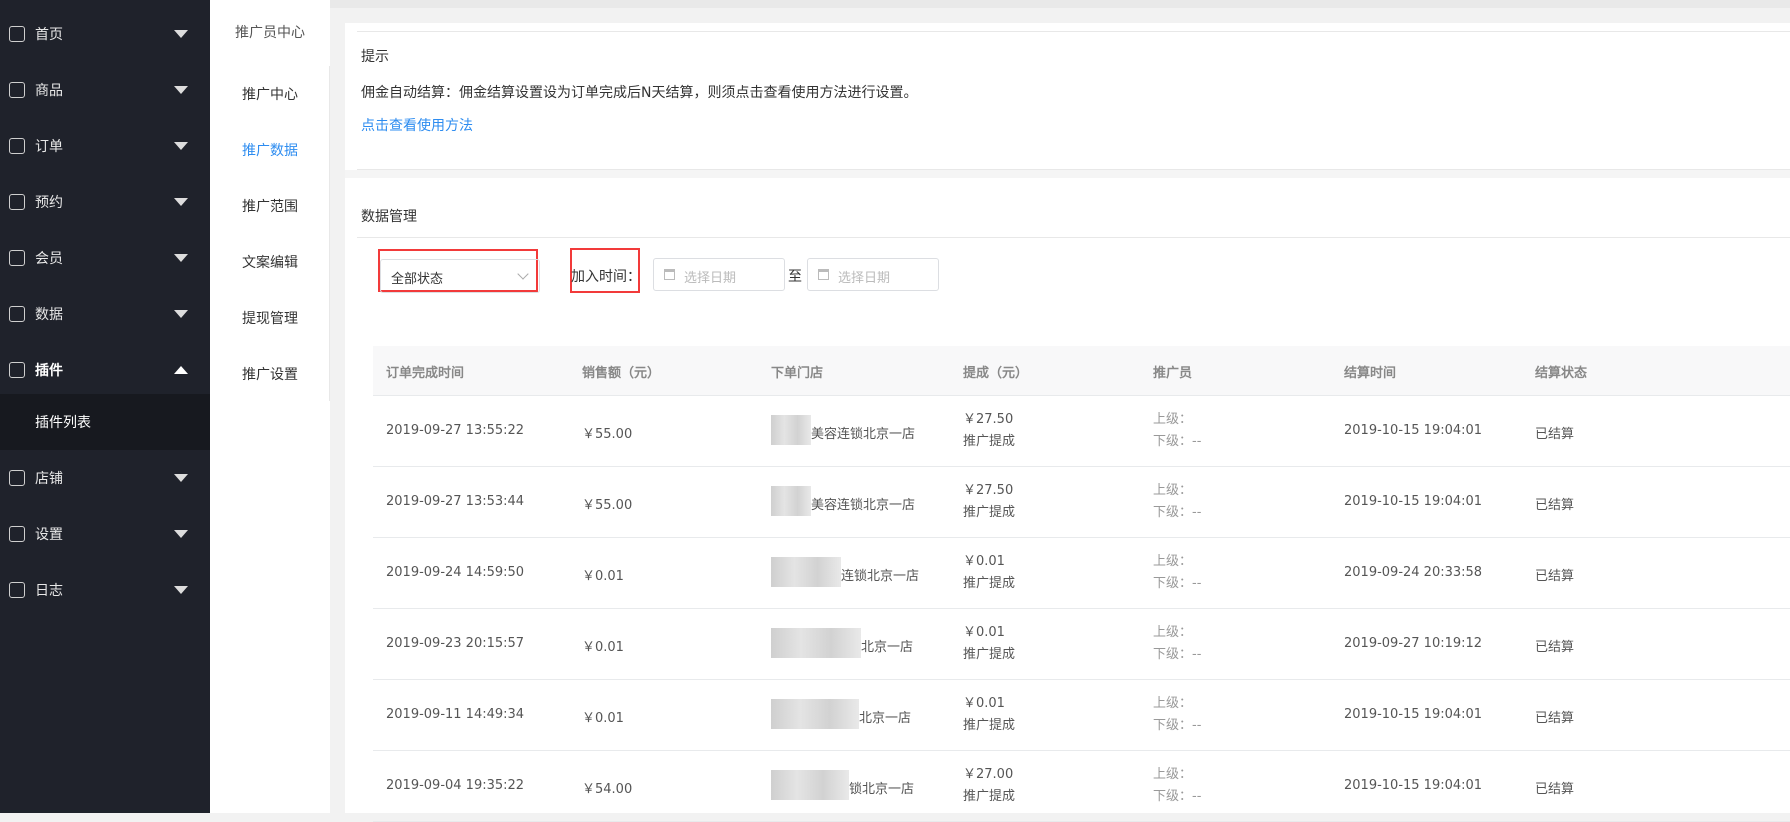  What do you see at coordinates (710, 278) in the screenshot?
I see `start-date-placeholder: 选择日期` at bounding box center [710, 278].